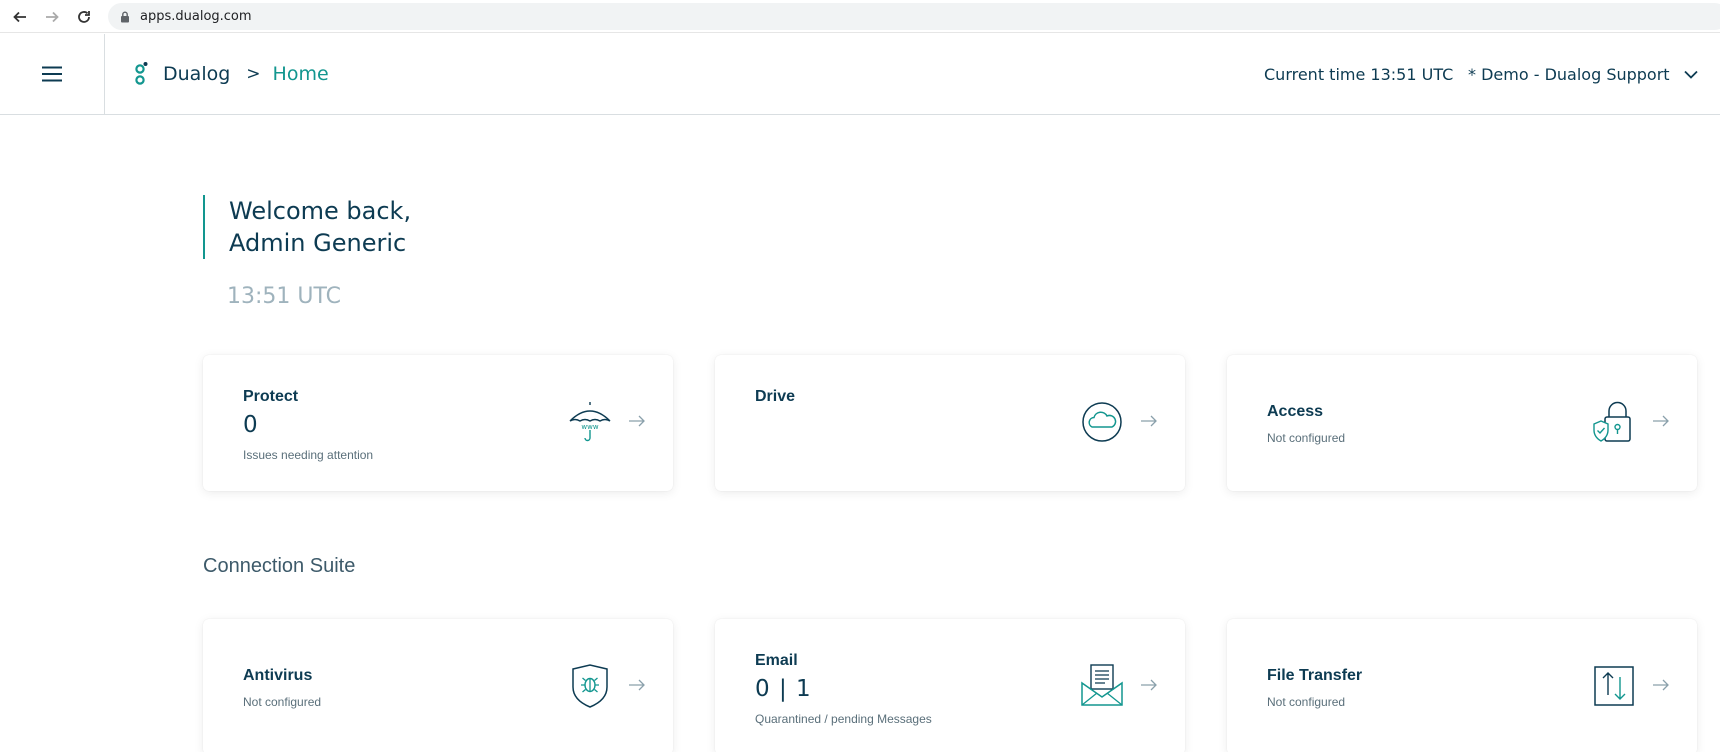 This screenshot has width=1720, height=752. I want to click on card-title: Antivirus, so click(278, 675).